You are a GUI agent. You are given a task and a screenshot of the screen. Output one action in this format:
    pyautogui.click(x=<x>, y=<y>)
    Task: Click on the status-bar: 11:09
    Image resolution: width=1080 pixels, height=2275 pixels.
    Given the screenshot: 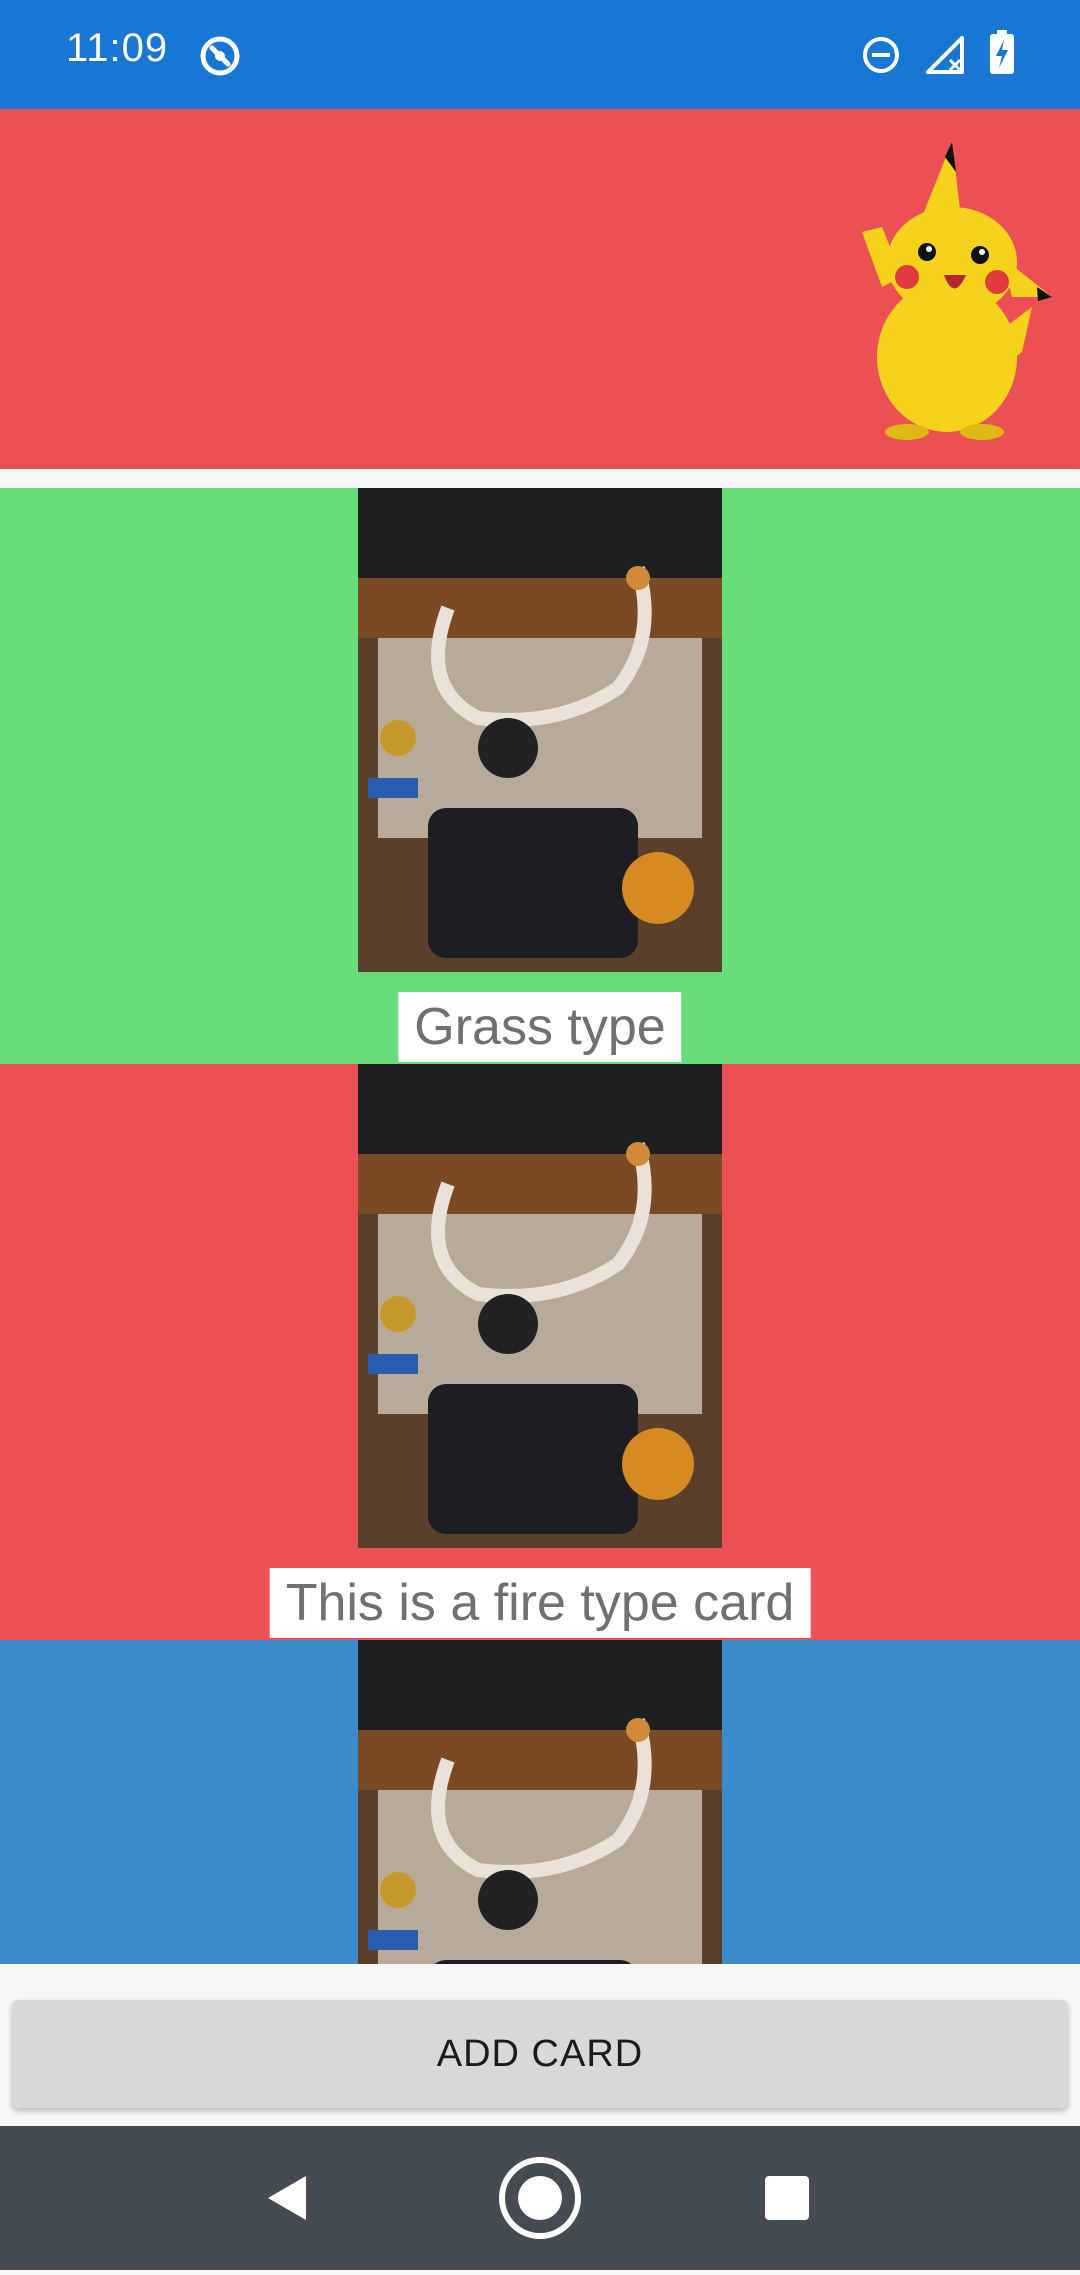 What is the action you would take?
    pyautogui.click(x=540, y=54)
    